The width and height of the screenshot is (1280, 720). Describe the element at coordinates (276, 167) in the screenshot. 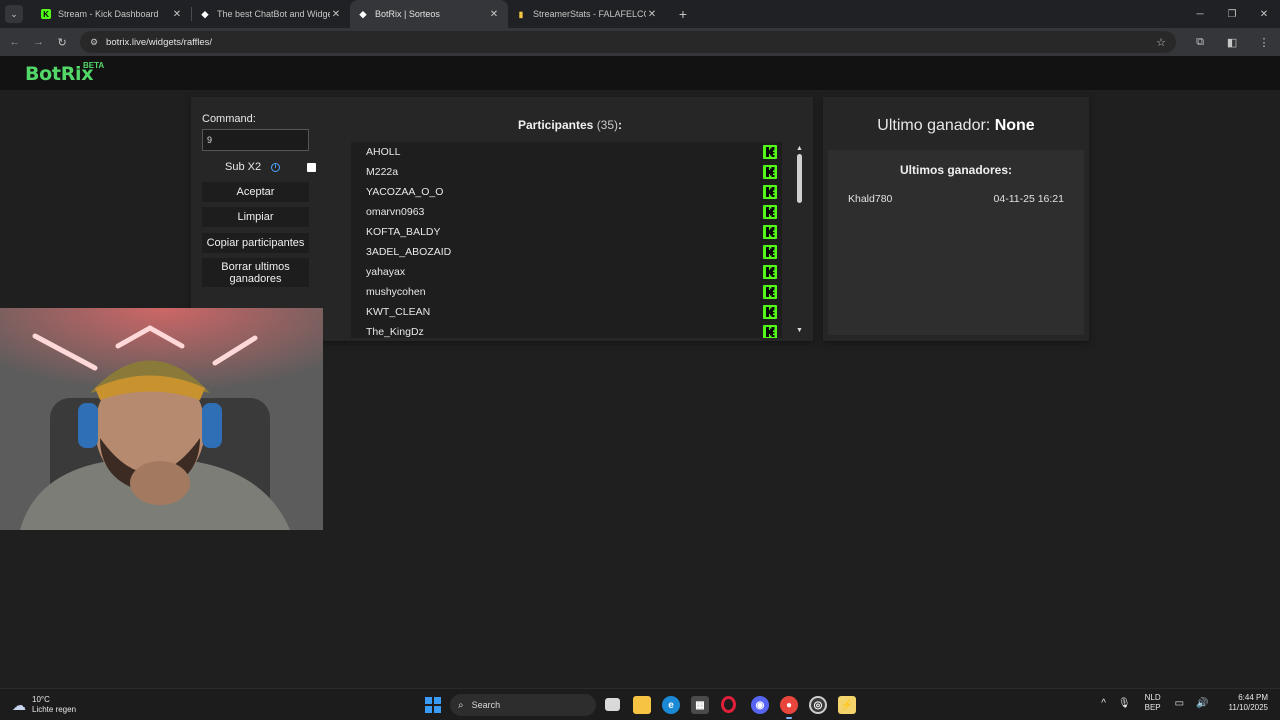

I see `info-icon: i` at that location.